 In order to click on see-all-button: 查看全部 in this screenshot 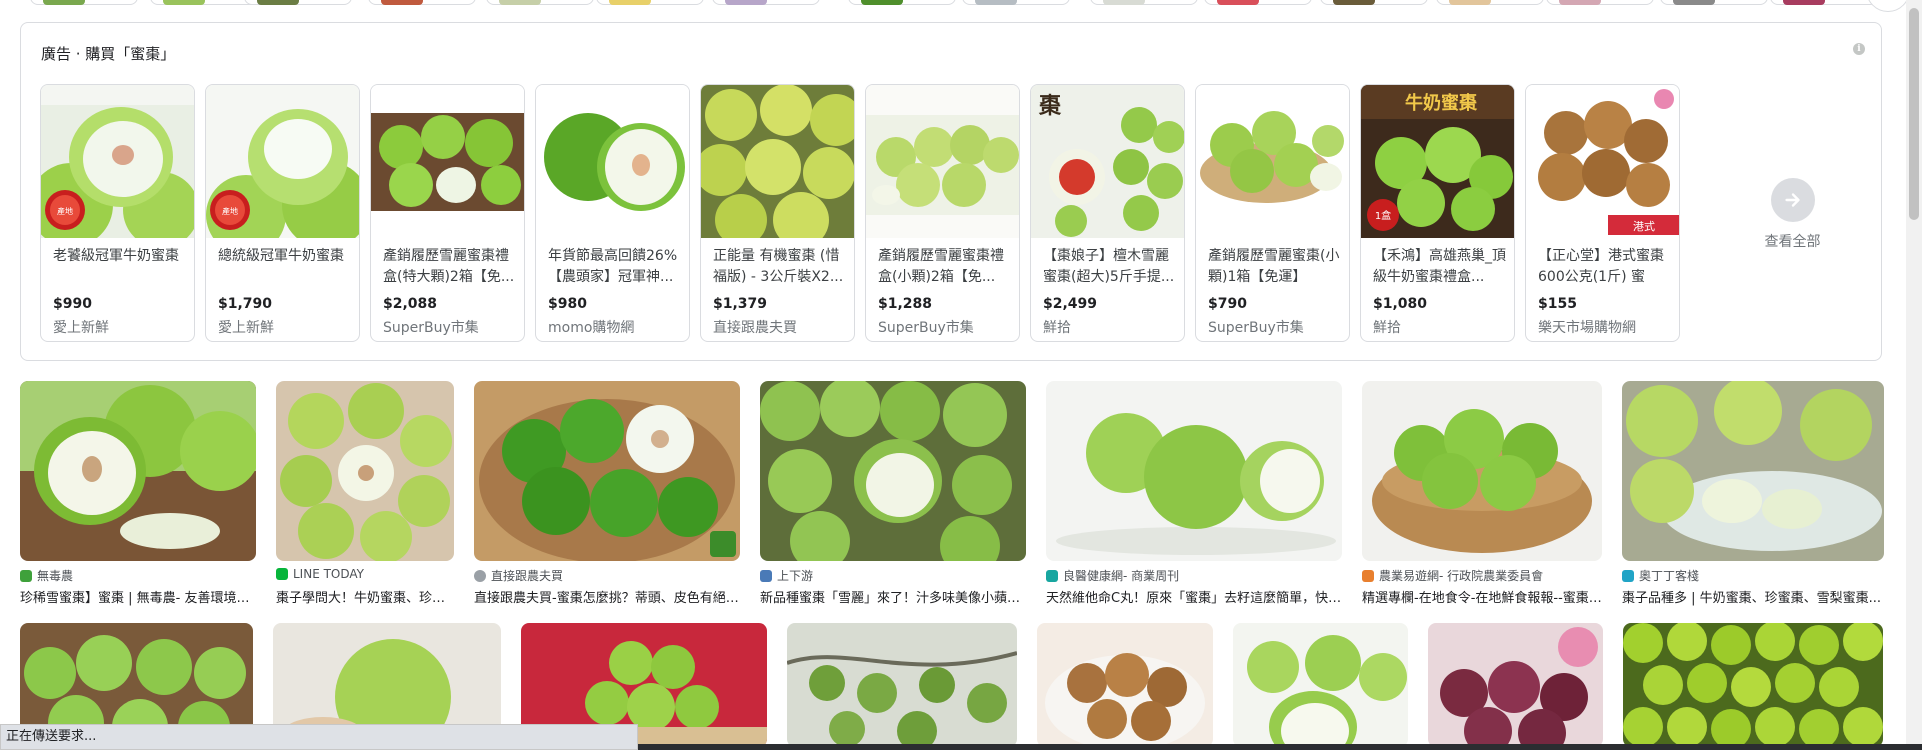, I will do `click(1789, 213)`.